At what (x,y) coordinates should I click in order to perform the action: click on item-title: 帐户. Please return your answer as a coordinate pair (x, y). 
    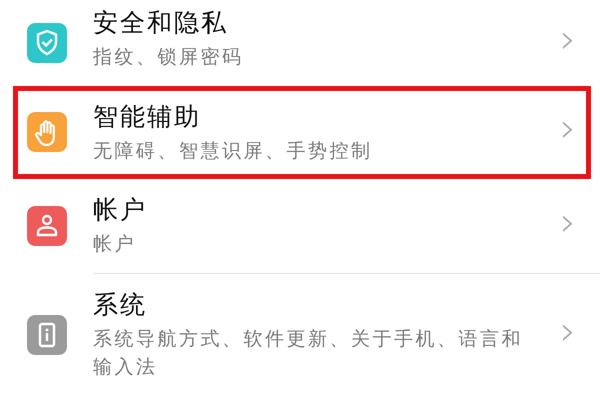
    Looking at the image, I should click on (120, 210).